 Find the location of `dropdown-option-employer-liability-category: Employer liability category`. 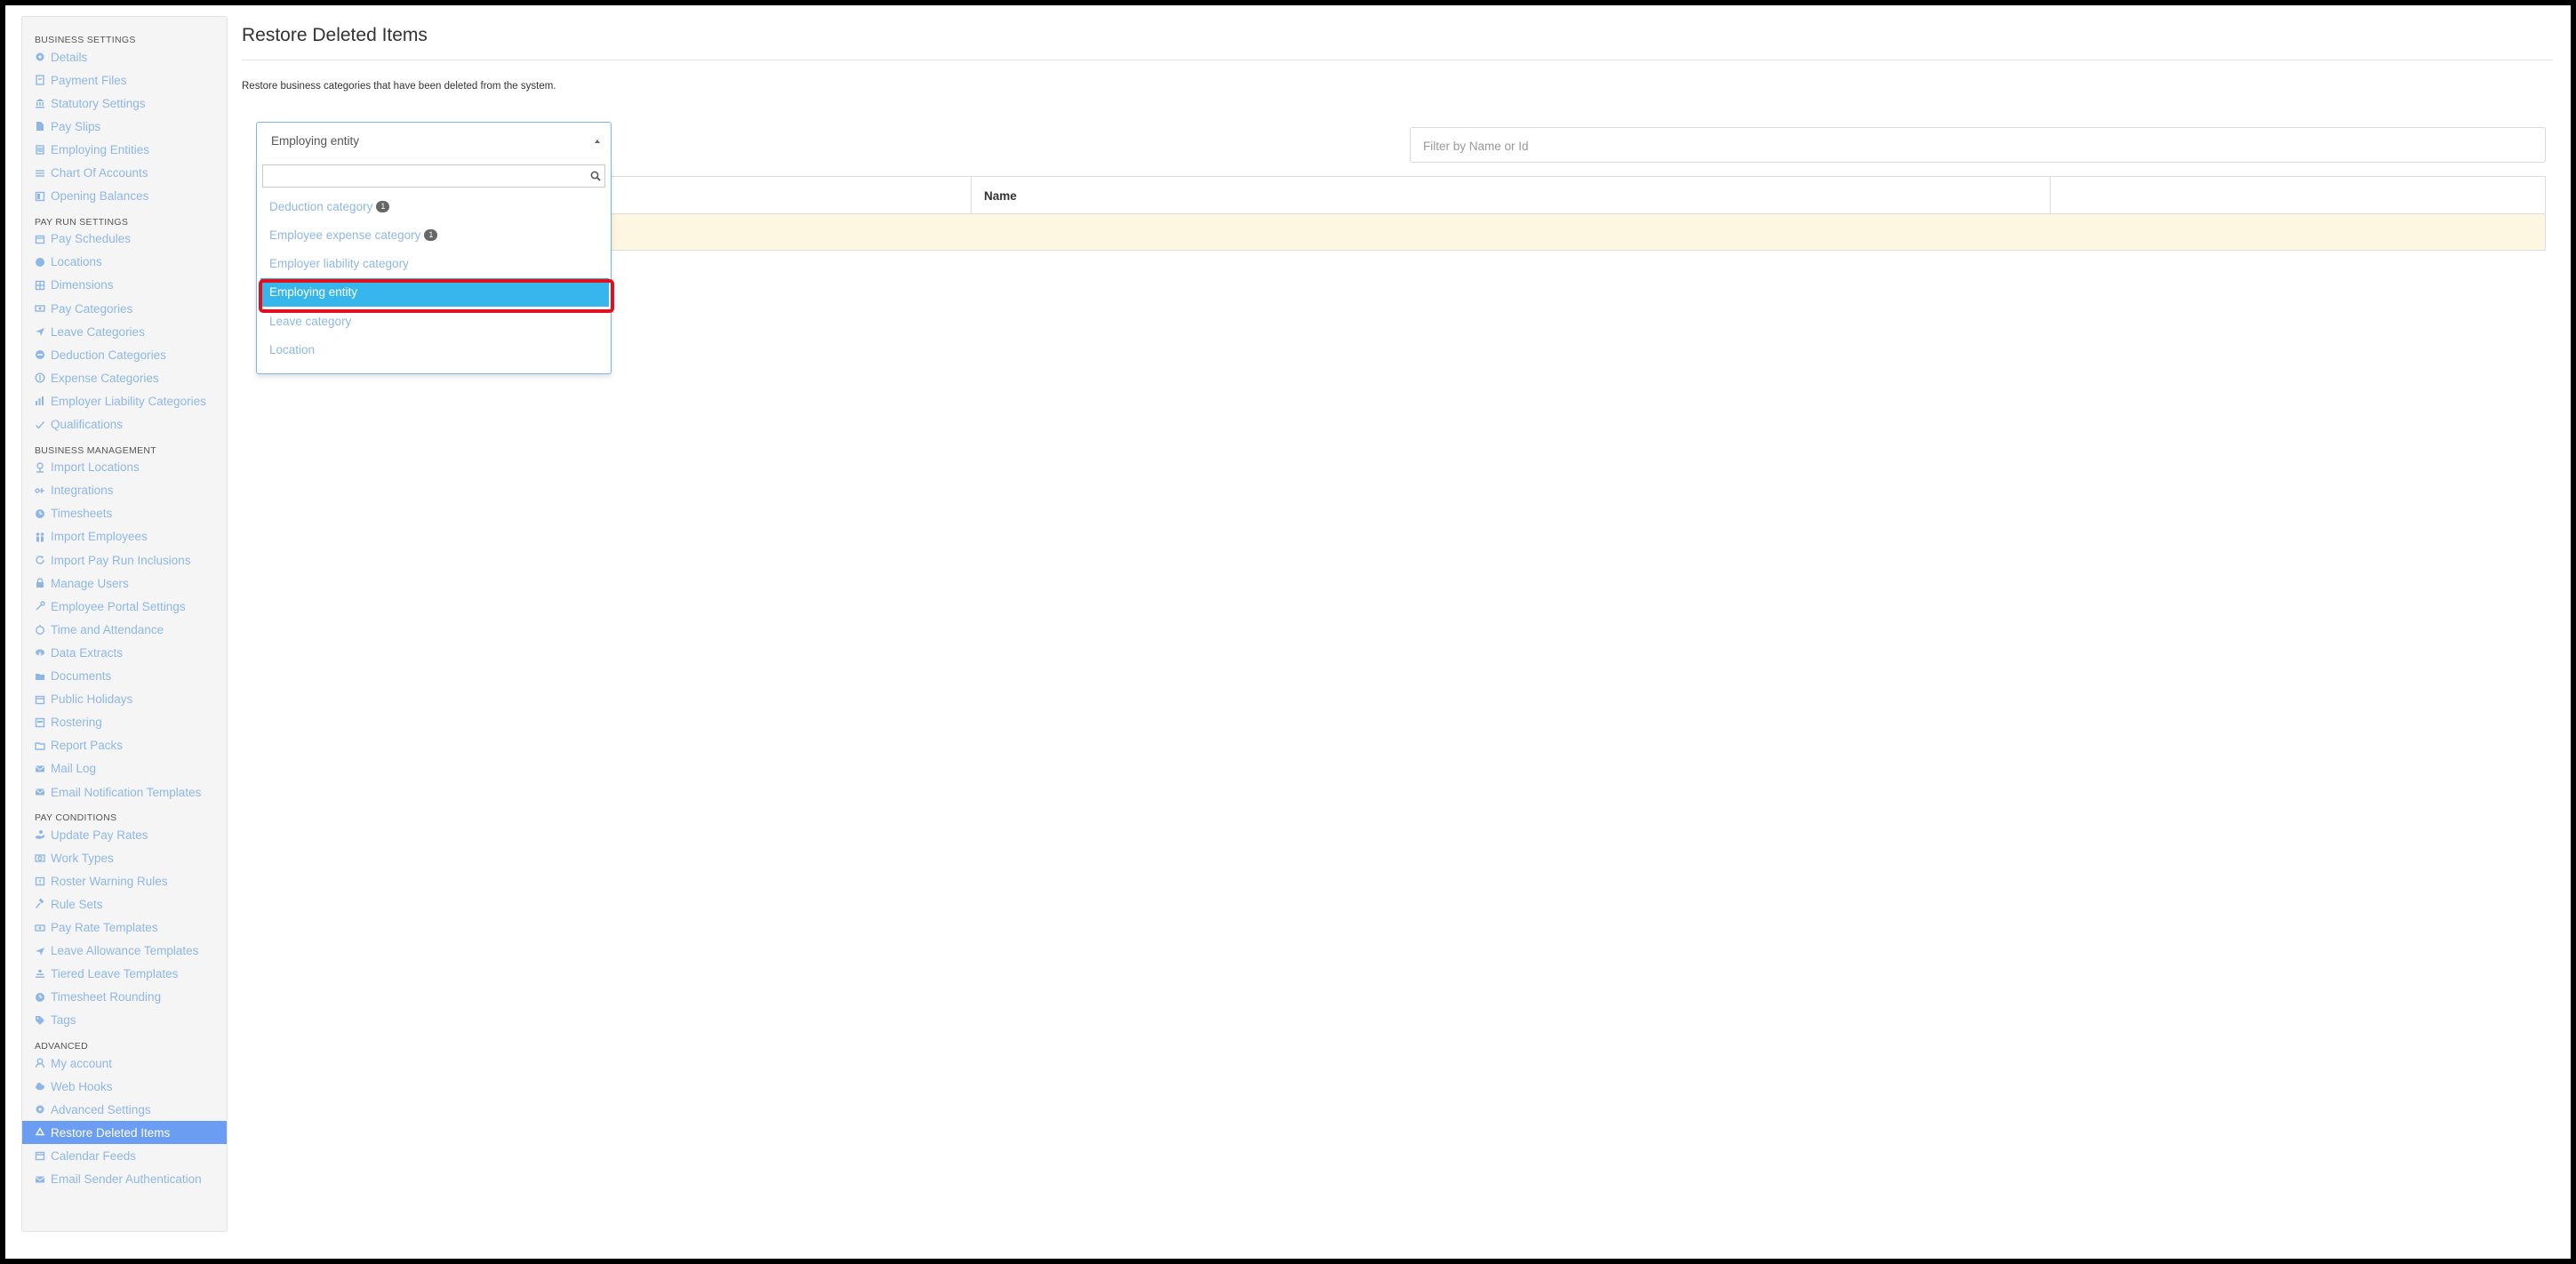

dropdown-option-employer-liability-category: Employer liability category is located at coordinates (434, 264).